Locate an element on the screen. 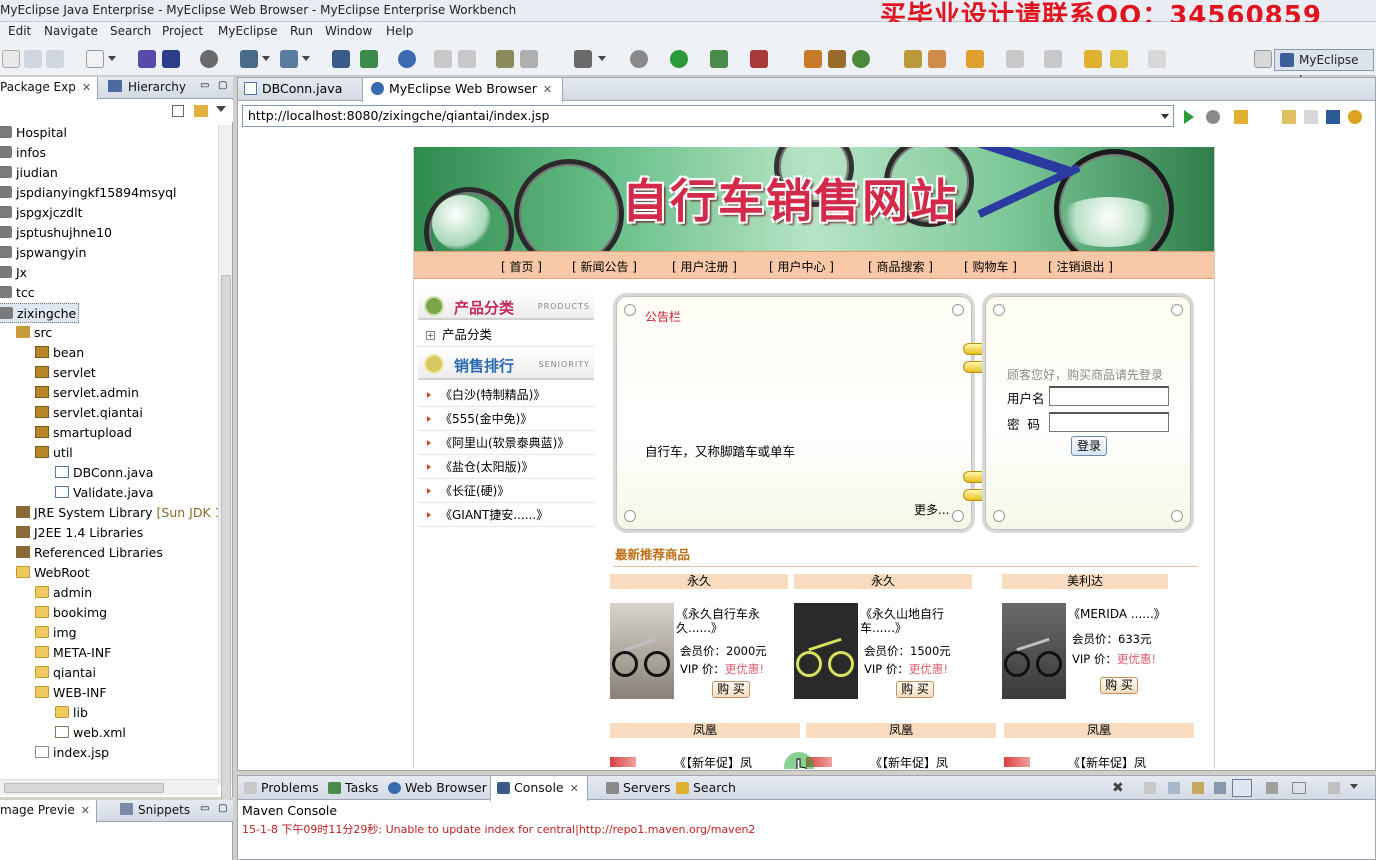  build-icon is located at coordinates (505, 59).